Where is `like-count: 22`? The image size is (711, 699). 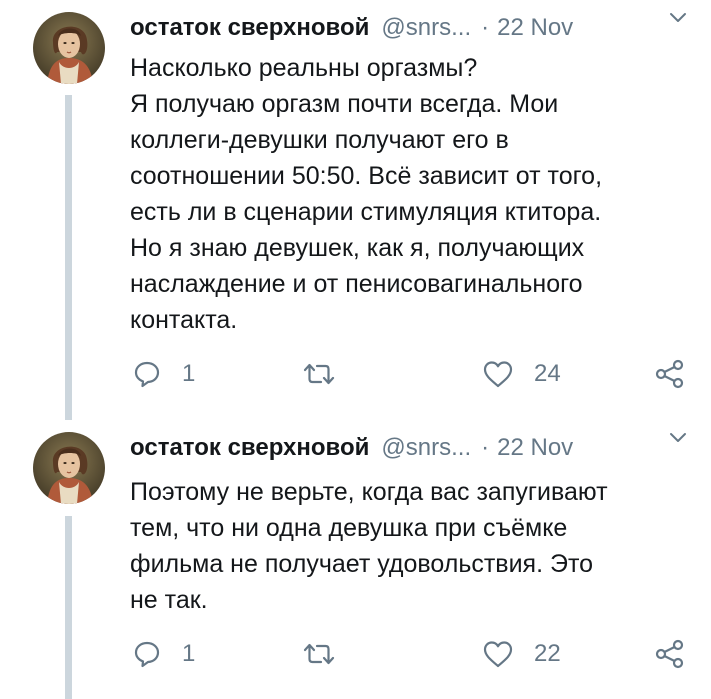
like-count: 22 is located at coordinates (547, 653).